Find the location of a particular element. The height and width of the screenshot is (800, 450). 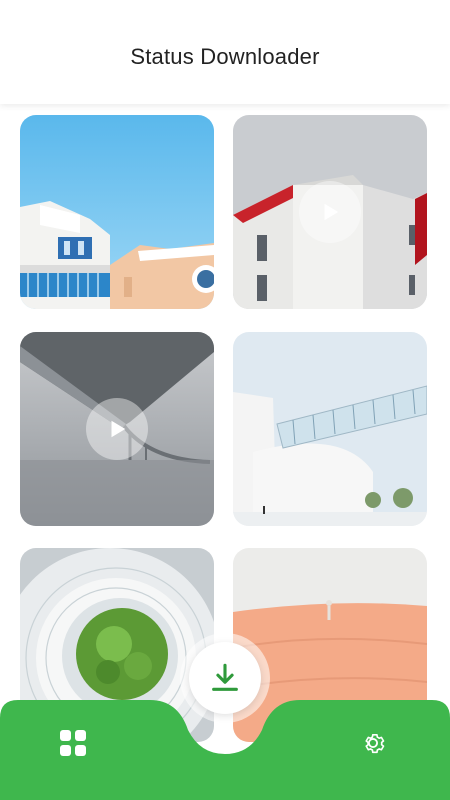

download-icon is located at coordinates (225, 677).